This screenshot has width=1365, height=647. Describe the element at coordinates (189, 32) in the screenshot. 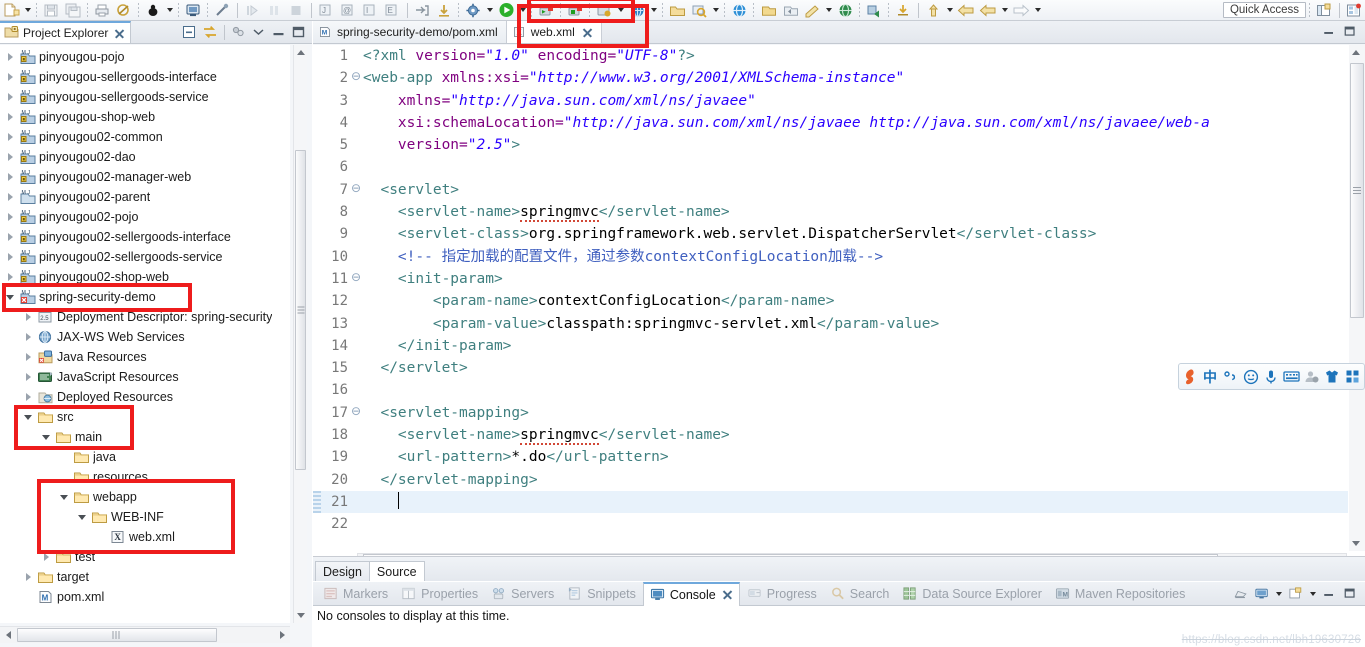

I see `collapse-all-icon` at that location.